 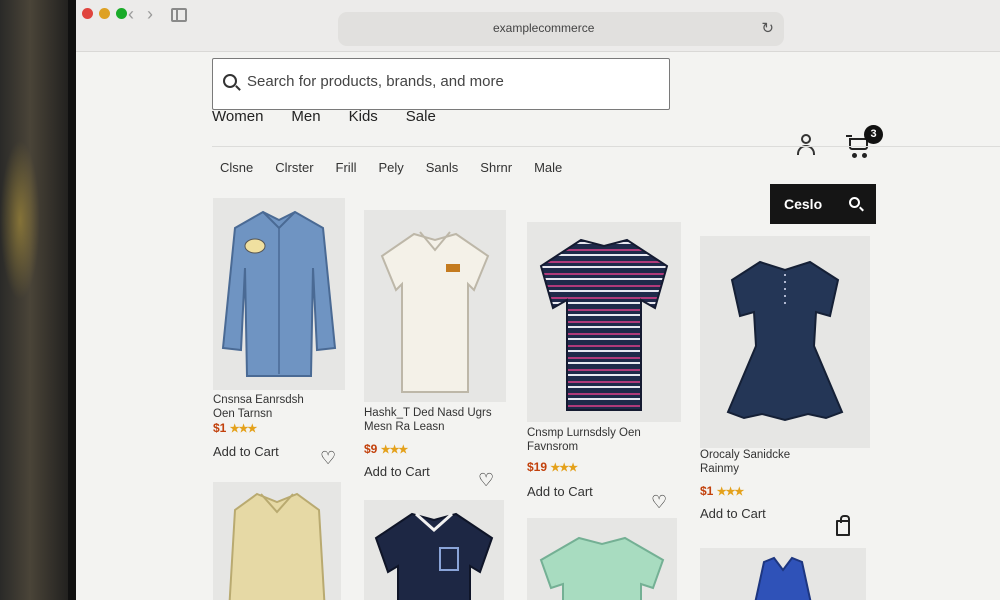 I want to click on subnav-item: Male, so click(x=548, y=167).